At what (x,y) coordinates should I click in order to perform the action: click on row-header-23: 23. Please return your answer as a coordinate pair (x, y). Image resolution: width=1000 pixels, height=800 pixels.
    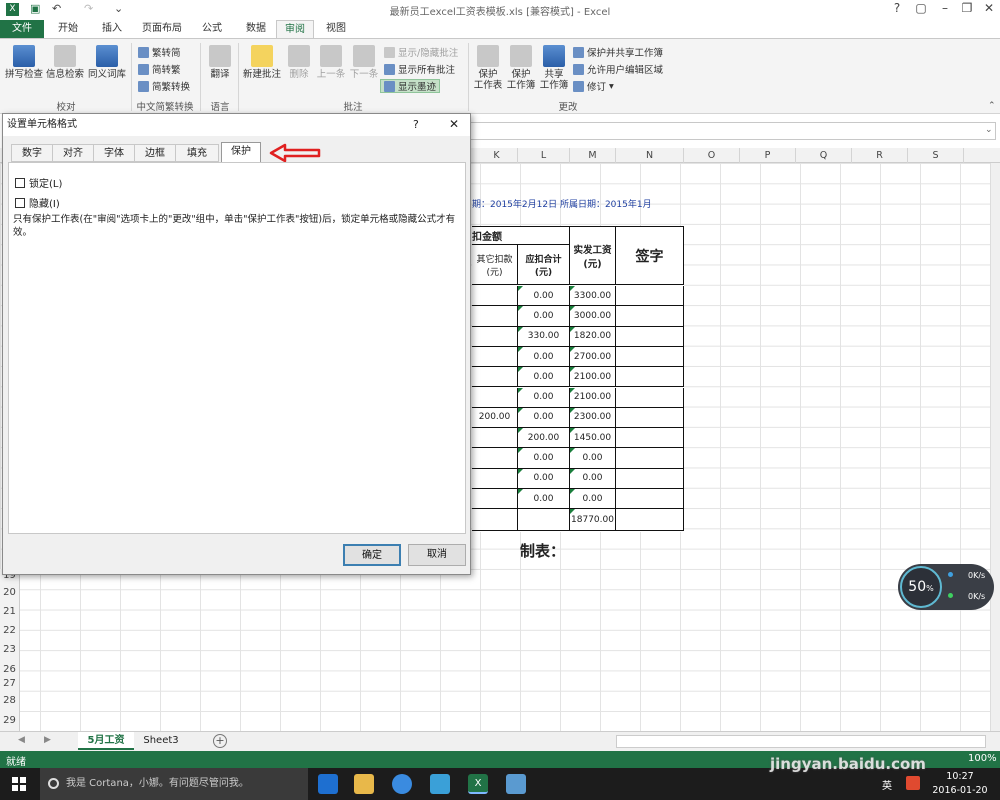
    Looking at the image, I should click on (10, 649).